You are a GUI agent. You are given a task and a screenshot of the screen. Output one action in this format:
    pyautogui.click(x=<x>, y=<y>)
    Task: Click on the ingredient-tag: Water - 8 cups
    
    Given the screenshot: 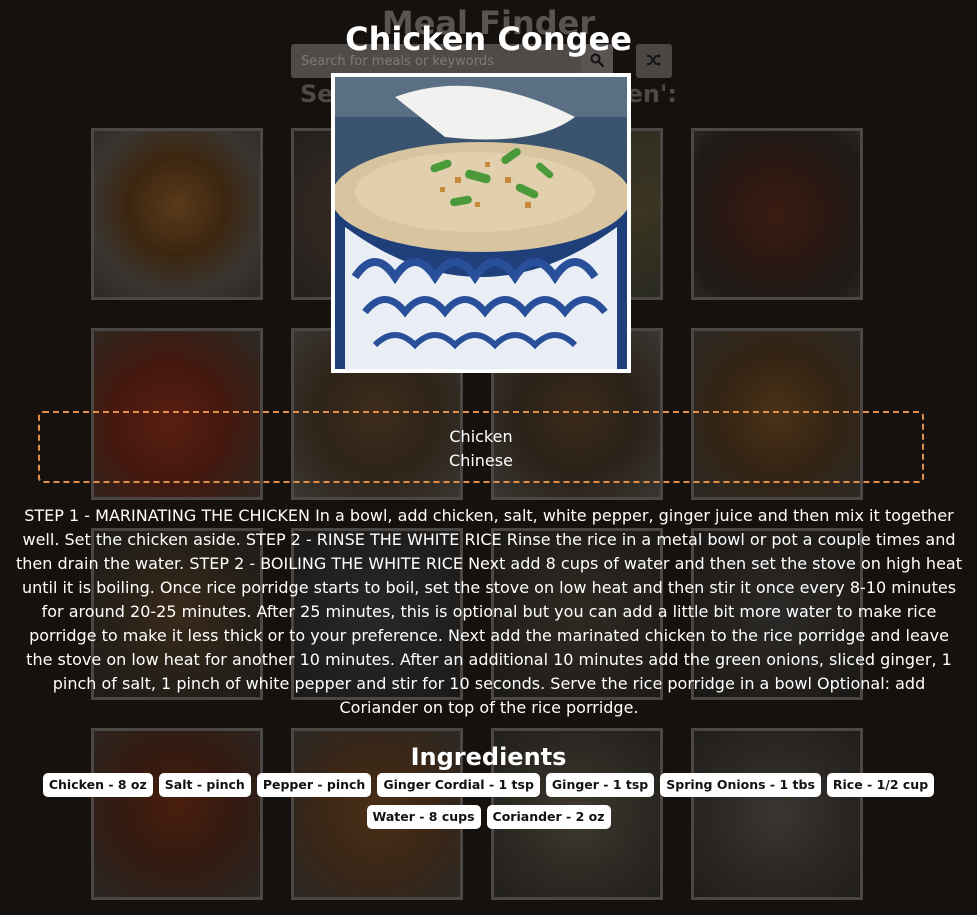 What is the action you would take?
    pyautogui.click(x=423, y=817)
    